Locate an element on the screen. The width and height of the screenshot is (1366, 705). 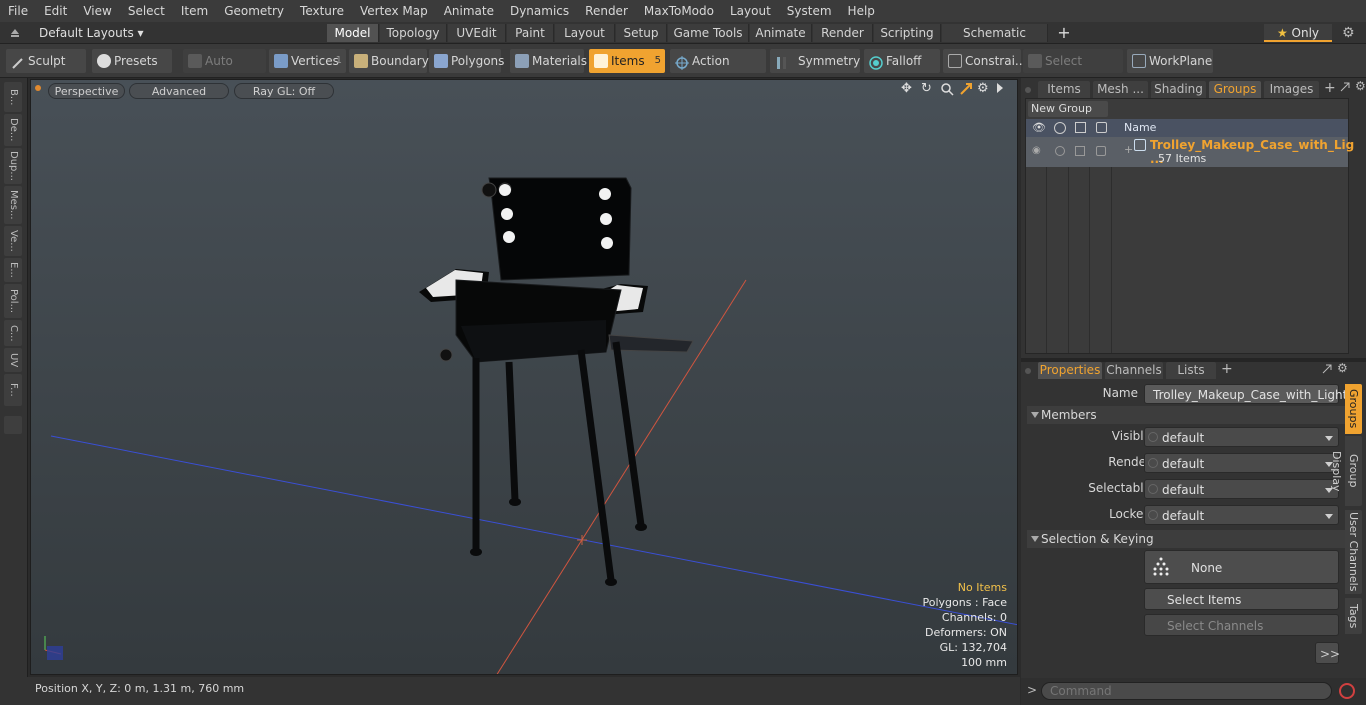
menu-geometry: Geometry is located at coordinates (254, 11).